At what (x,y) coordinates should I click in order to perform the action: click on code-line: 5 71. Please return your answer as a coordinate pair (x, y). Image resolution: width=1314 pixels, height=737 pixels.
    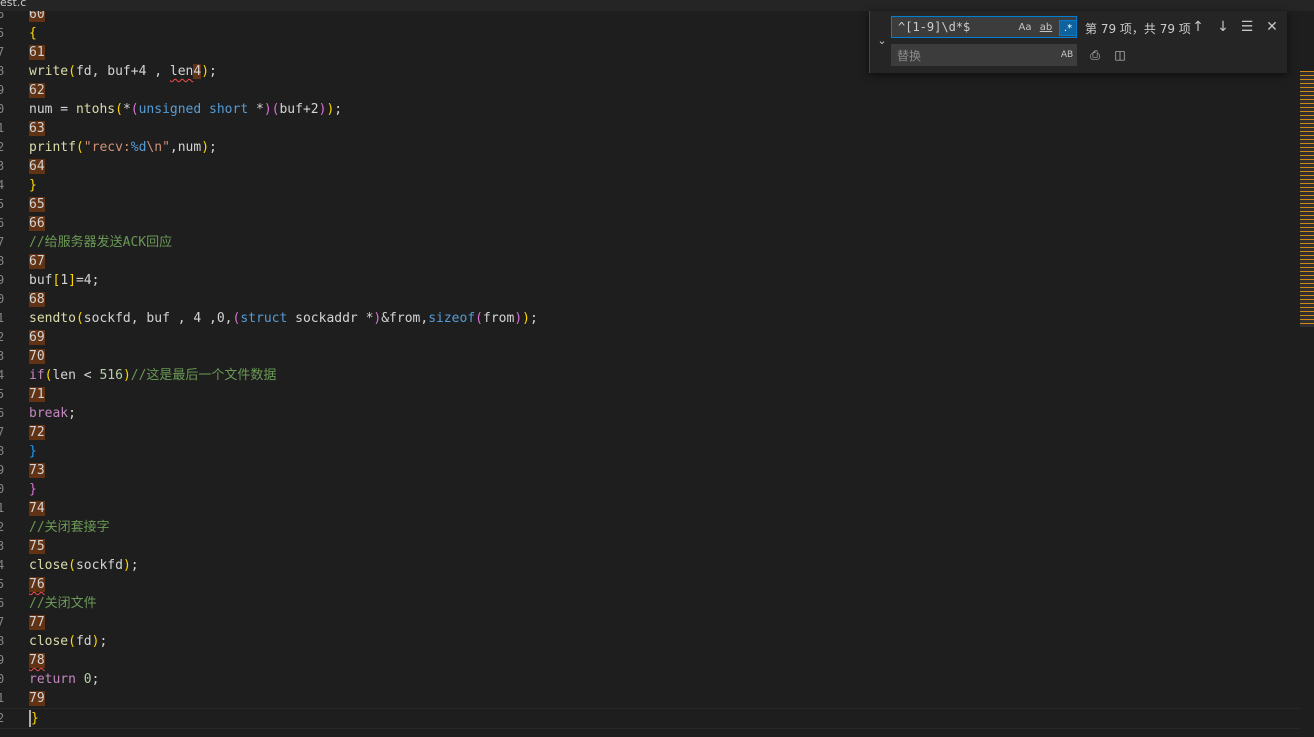
    Looking at the image, I should click on (650, 394).